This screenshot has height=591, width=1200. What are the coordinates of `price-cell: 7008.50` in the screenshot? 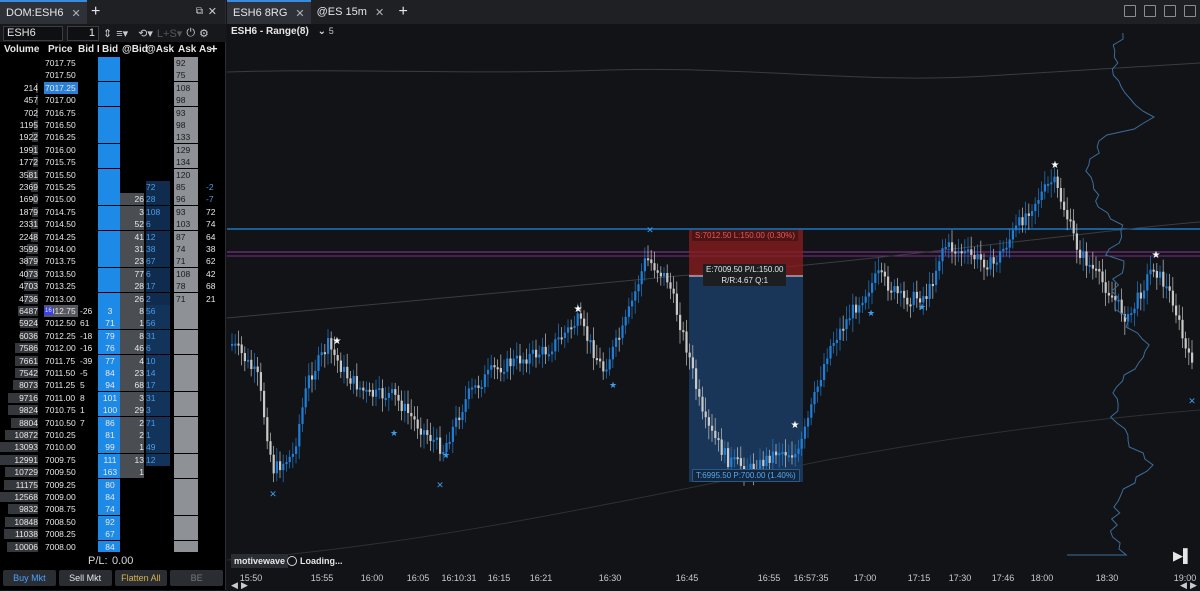 It's located at (60, 522).